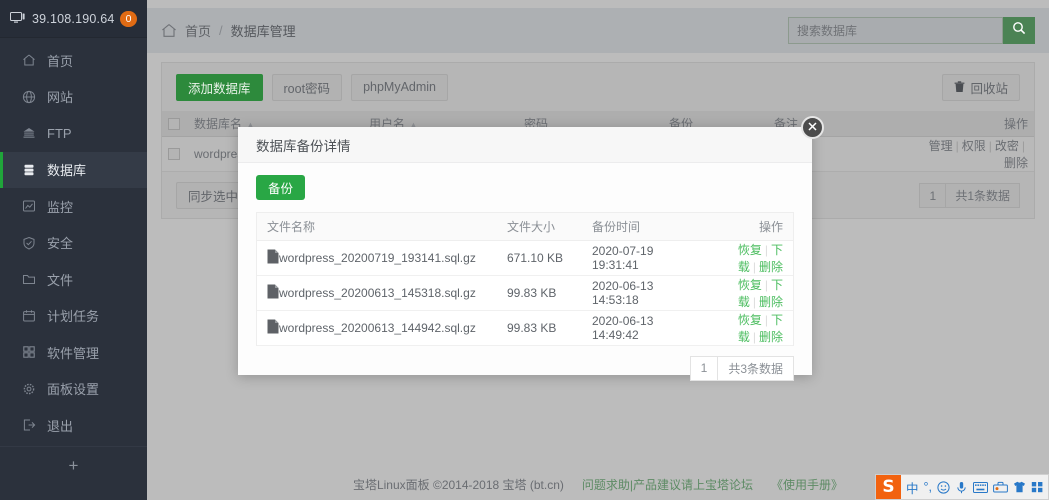  I want to click on file-icon, so click(273, 293).